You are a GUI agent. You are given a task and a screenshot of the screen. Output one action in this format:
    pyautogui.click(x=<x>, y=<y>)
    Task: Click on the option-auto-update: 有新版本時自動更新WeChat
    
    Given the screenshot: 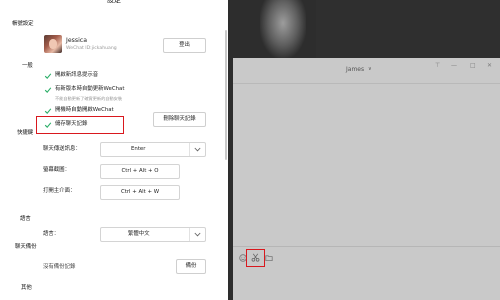 What is the action you would take?
    pyautogui.click(x=90, y=89)
    